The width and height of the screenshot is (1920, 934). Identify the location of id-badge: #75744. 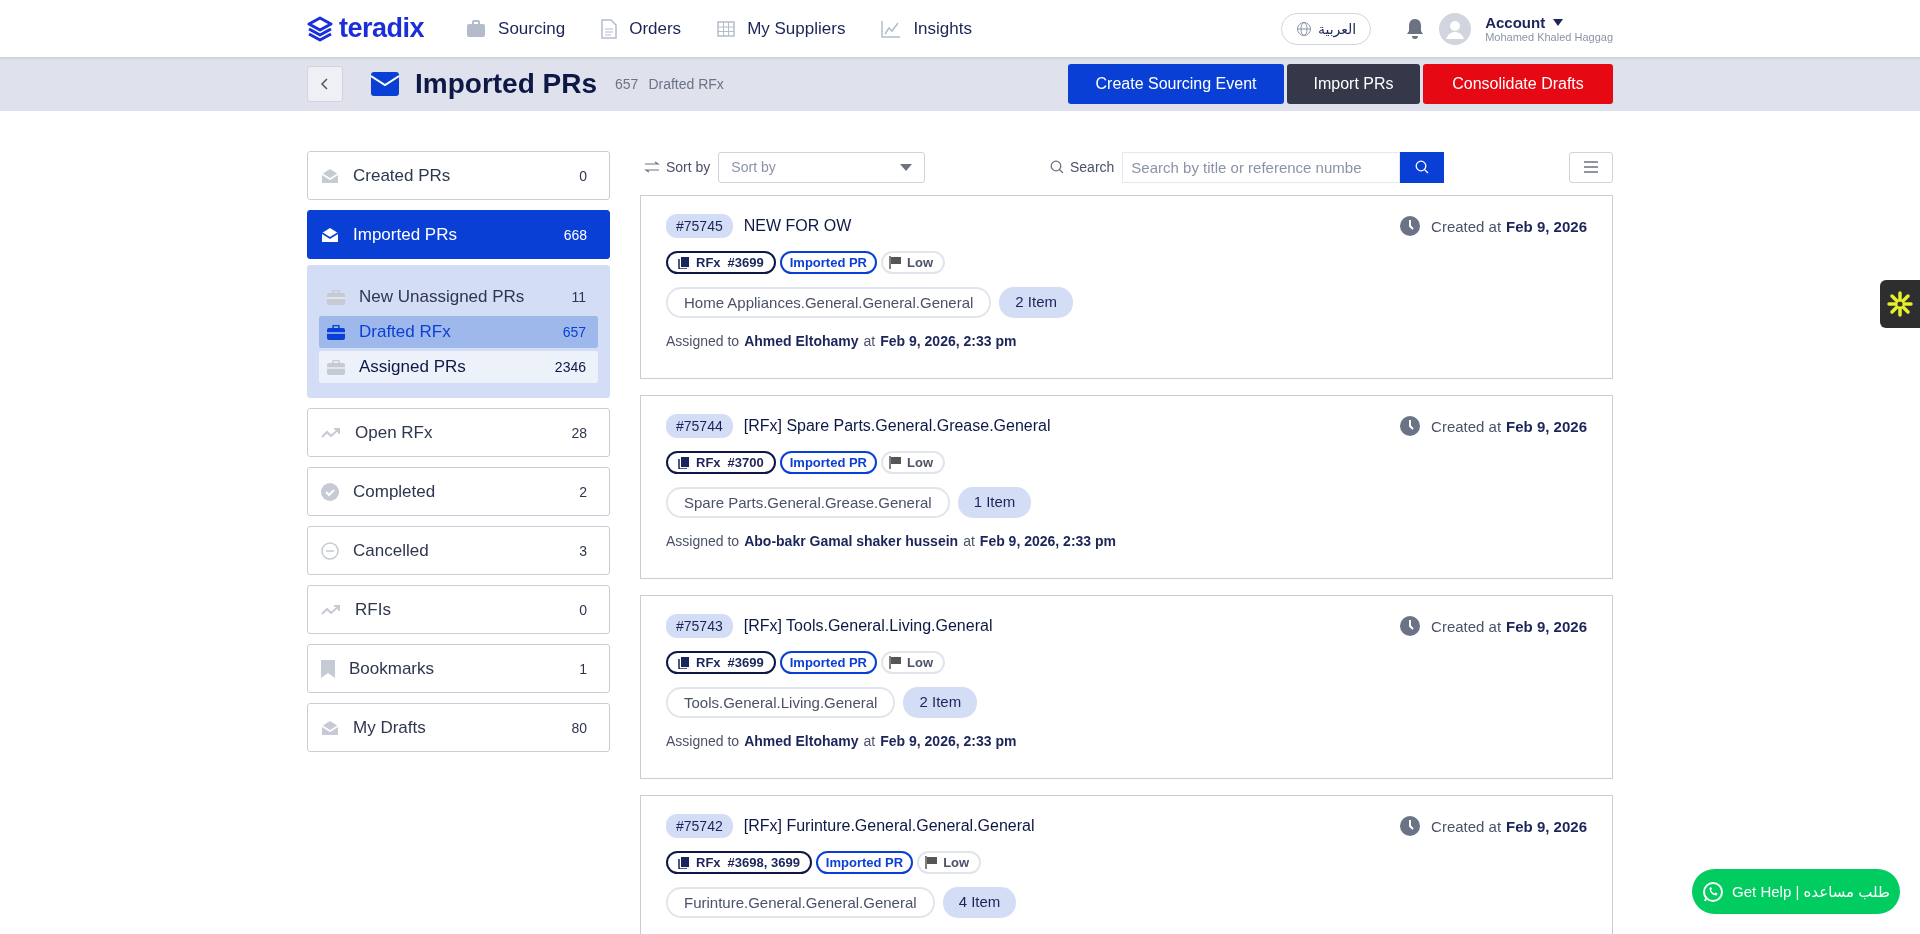
(699, 426).